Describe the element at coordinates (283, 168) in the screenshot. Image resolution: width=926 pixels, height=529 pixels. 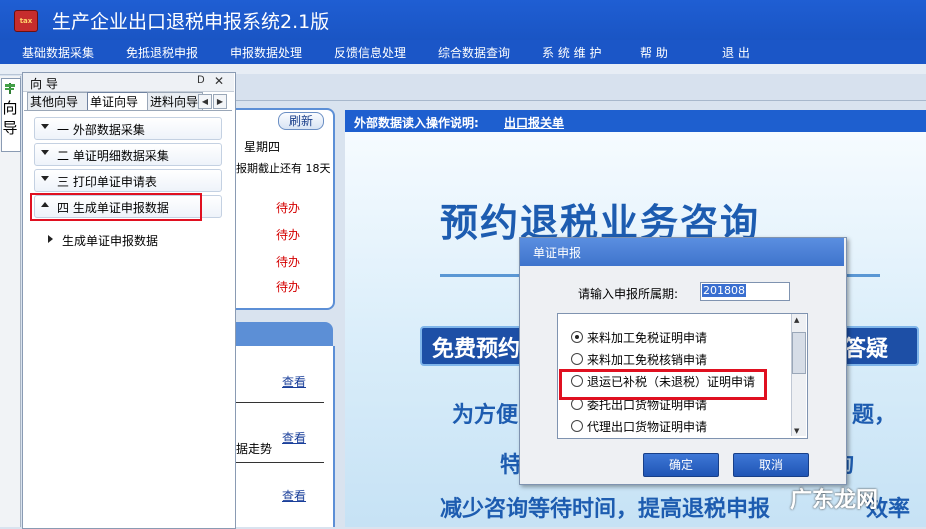
I see `deadline-text: 报期截止还有 18天` at that location.